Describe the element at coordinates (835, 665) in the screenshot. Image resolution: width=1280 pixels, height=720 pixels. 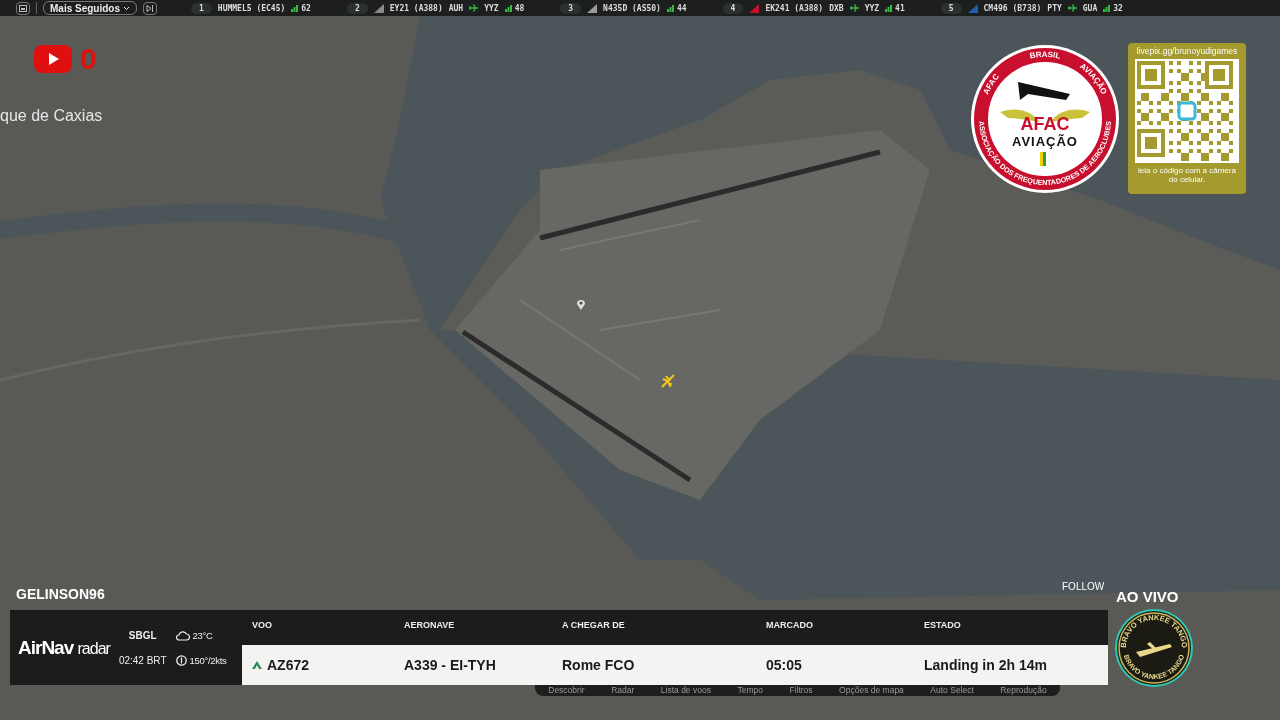
I see `table-cell: 05:05` at that location.